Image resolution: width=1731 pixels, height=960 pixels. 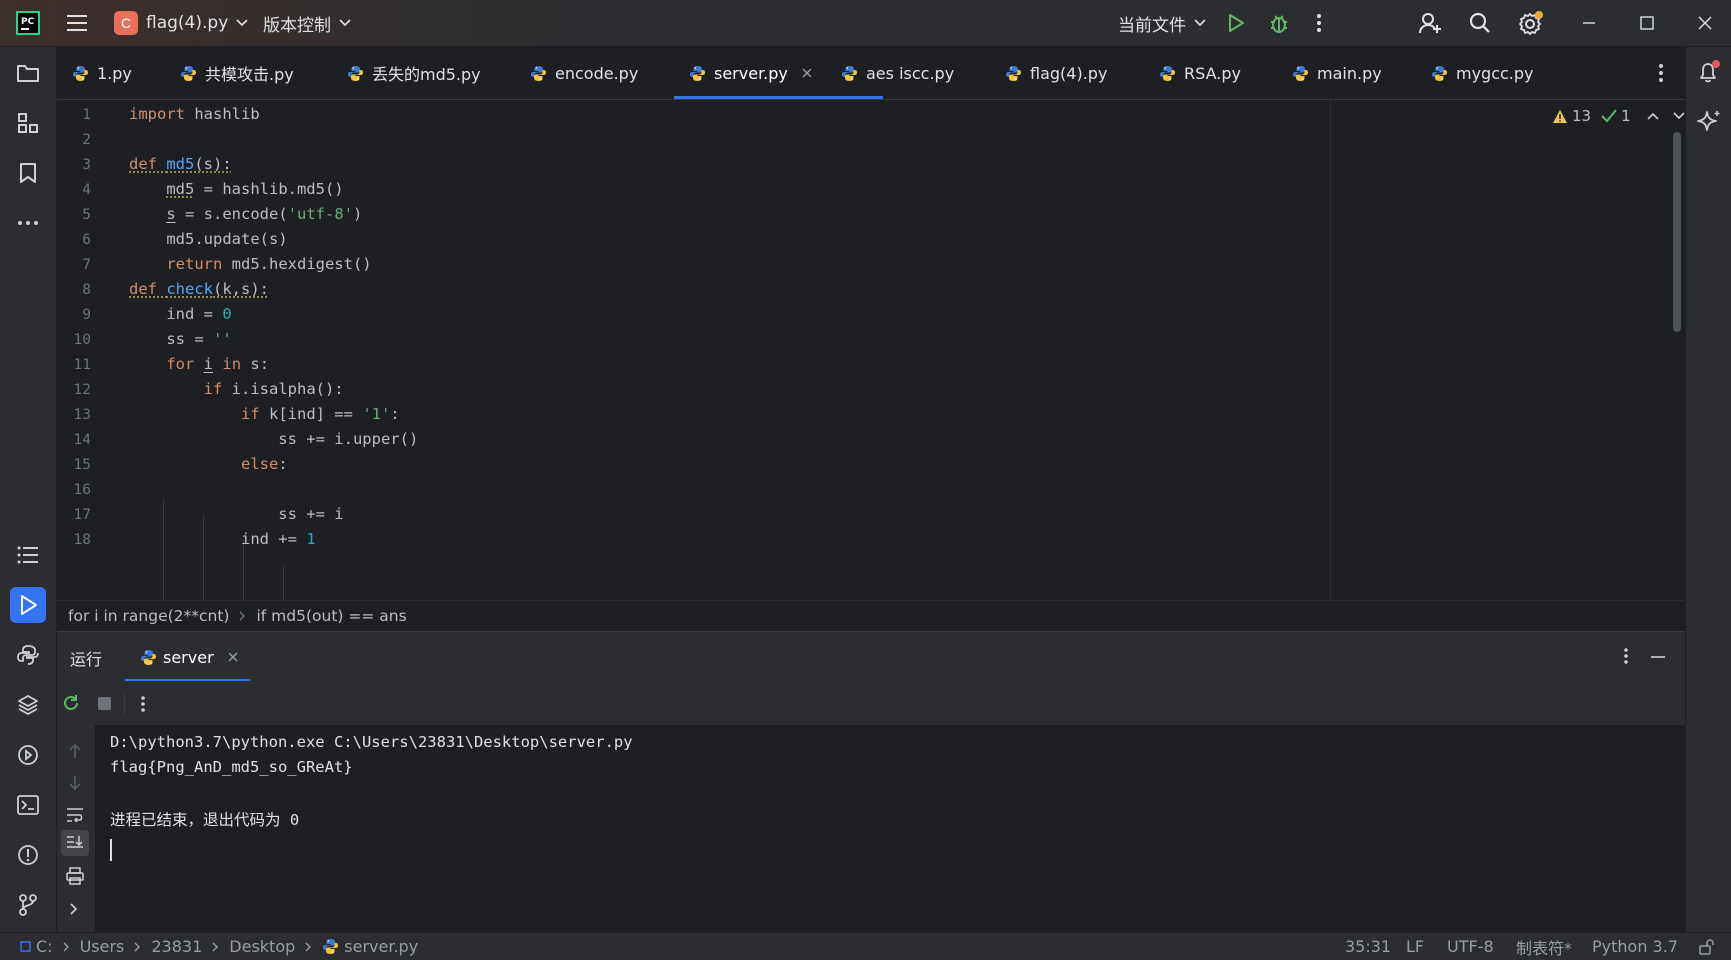 What do you see at coordinates (75, 876) in the screenshot?
I see `print-icon` at bounding box center [75, 876].